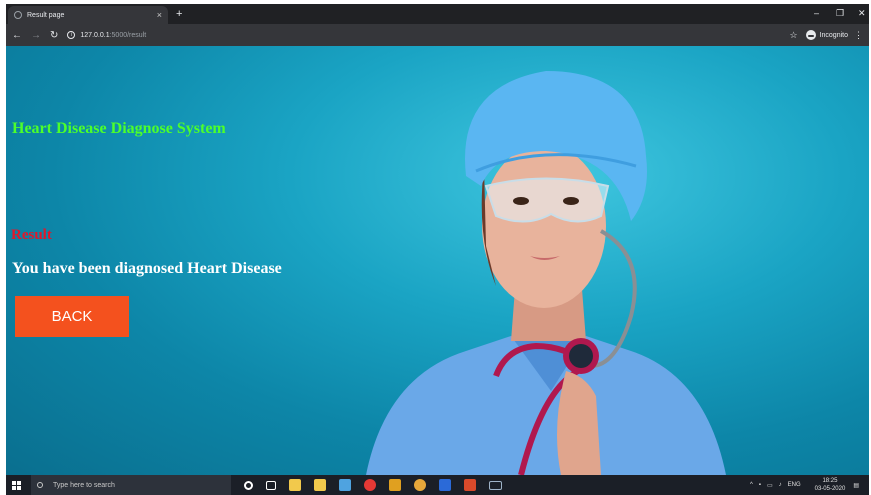 Image resolution: width=871 pixels, height=495 pixels. What do you see at coordinates (794, 485) in the screenshot?
I see `language-indicator: ENG` at bounding box center [794, 485].